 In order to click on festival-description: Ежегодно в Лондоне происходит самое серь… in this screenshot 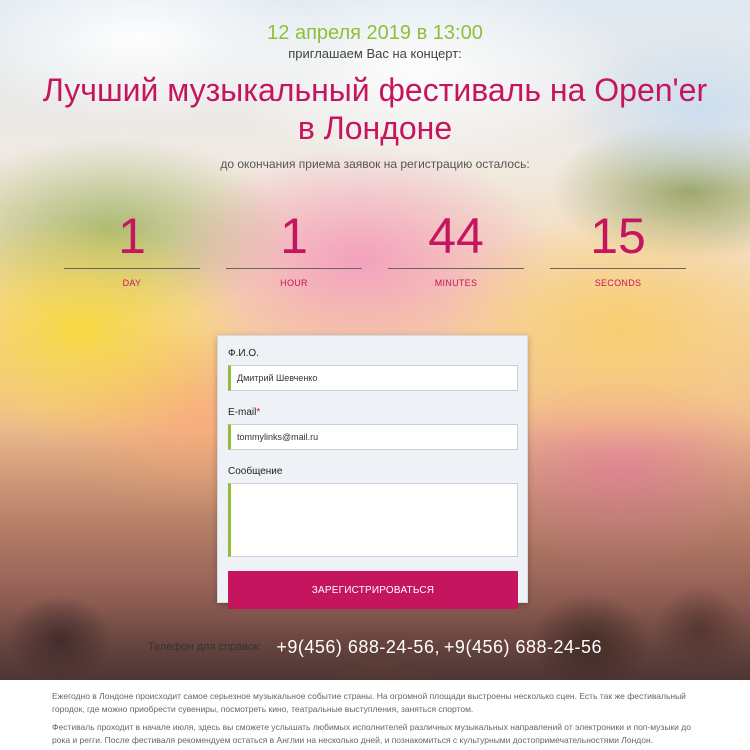, I will do `click(375, 715)`.